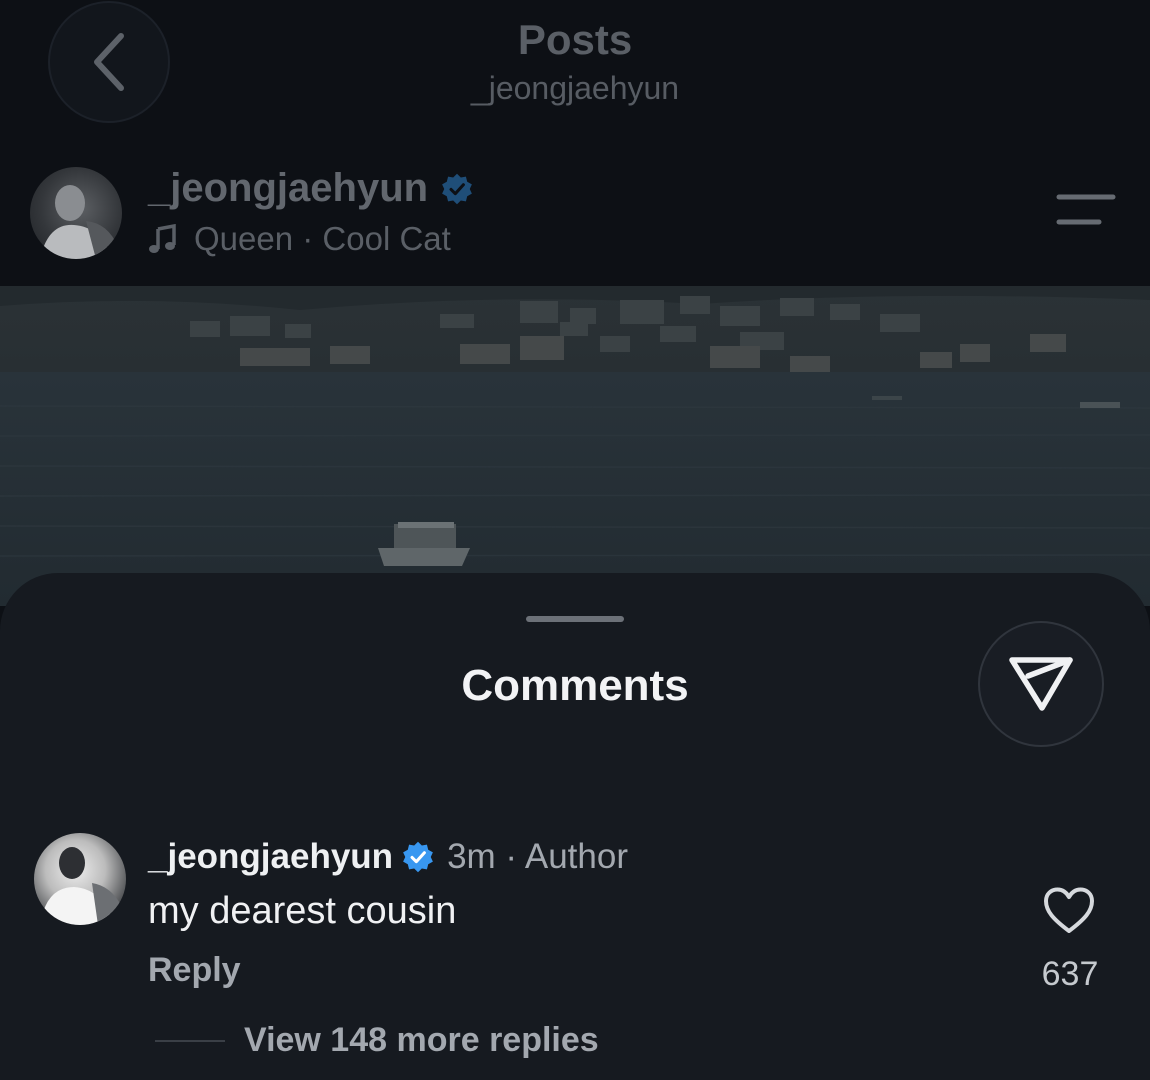 This screenshot has width=1150, height=1080. What do you see at coordinates (194, 970) in the screenshot?
I see `reply-button: Reply` at bounding box center [194, 970].